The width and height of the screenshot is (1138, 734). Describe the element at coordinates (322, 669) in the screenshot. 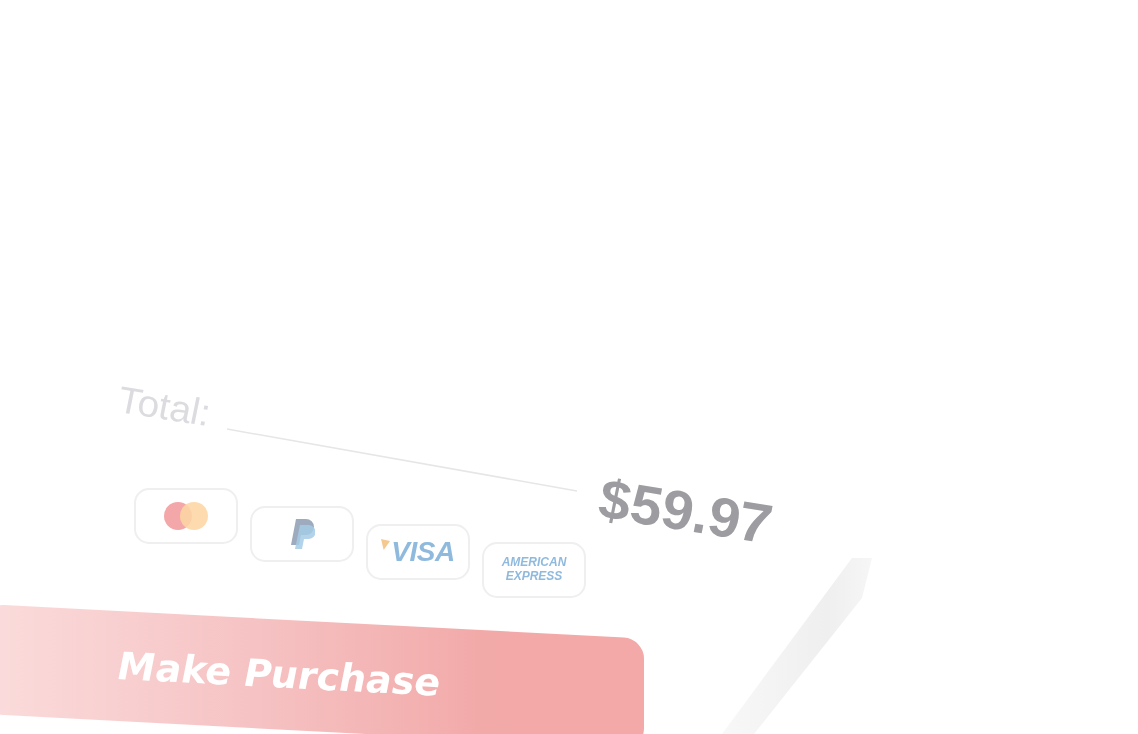

I see `make-purchase-button: Make Purchase` at that location.